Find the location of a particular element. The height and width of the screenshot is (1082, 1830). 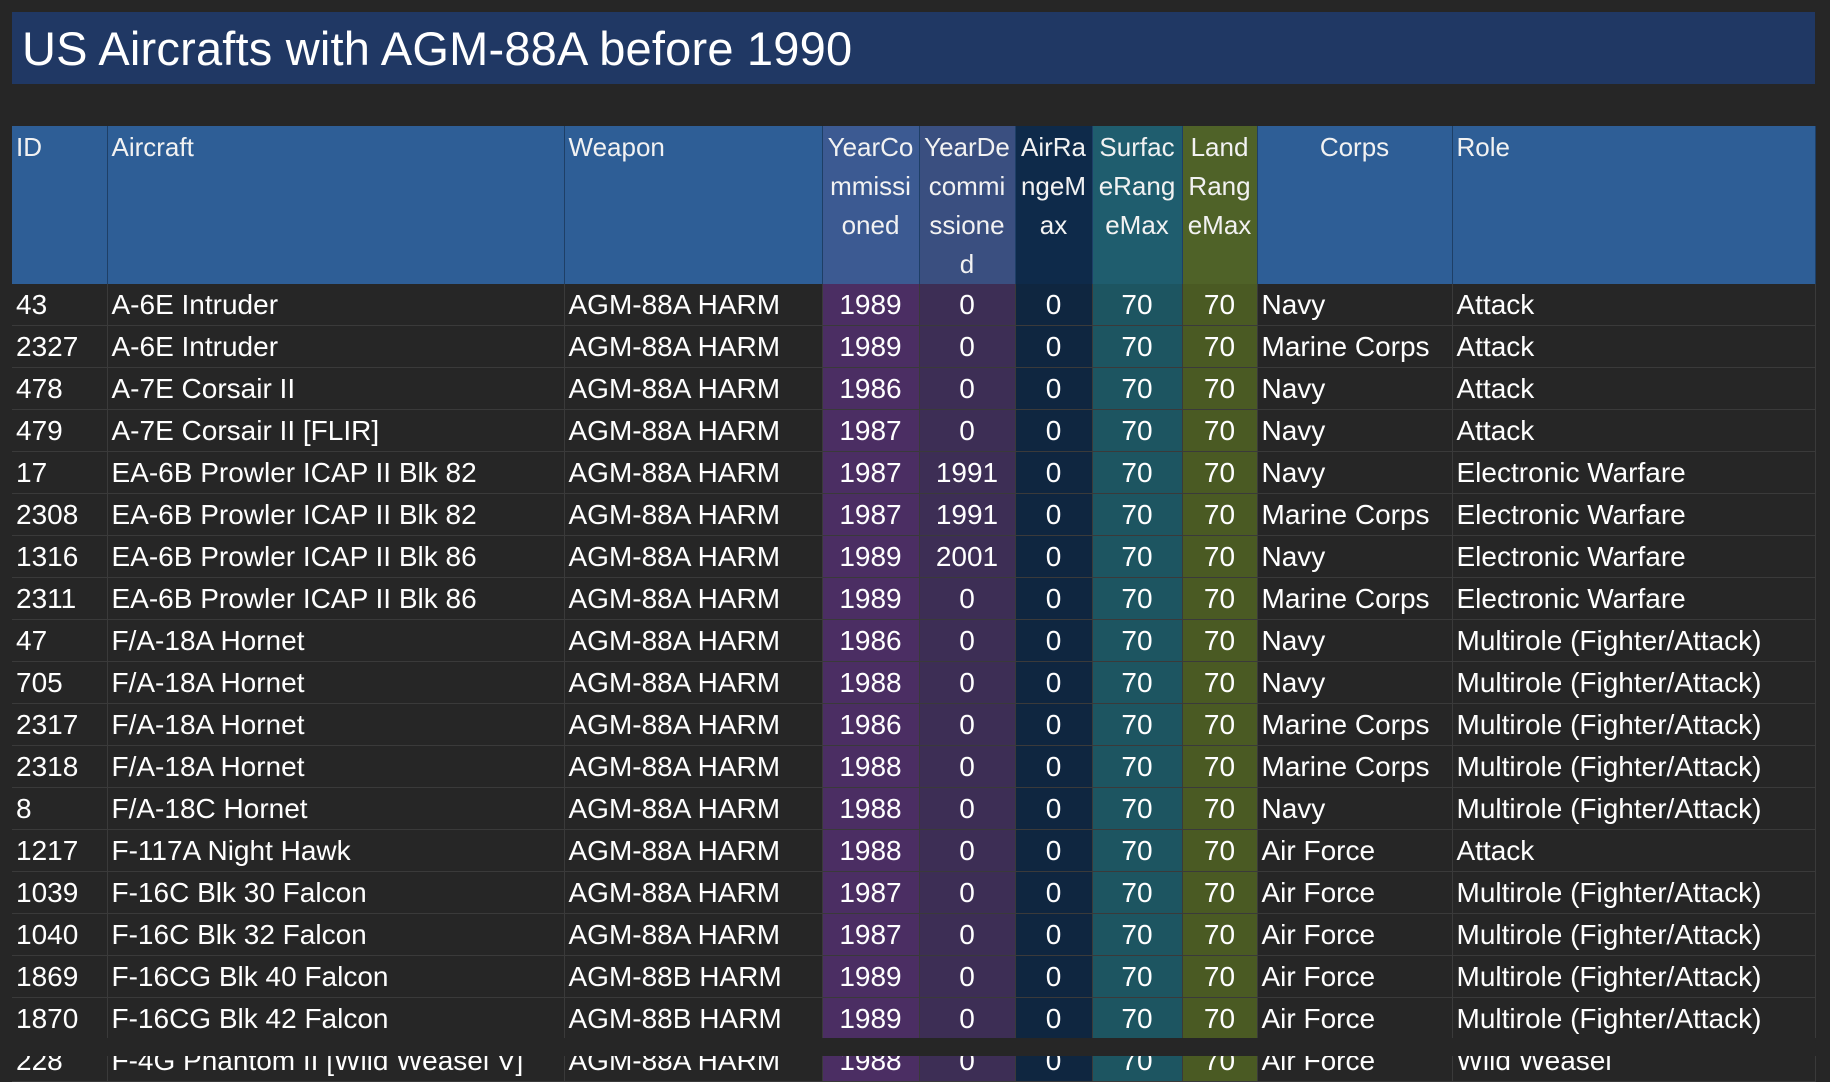

cell-id: 43 is located at coordinates (60, 305).